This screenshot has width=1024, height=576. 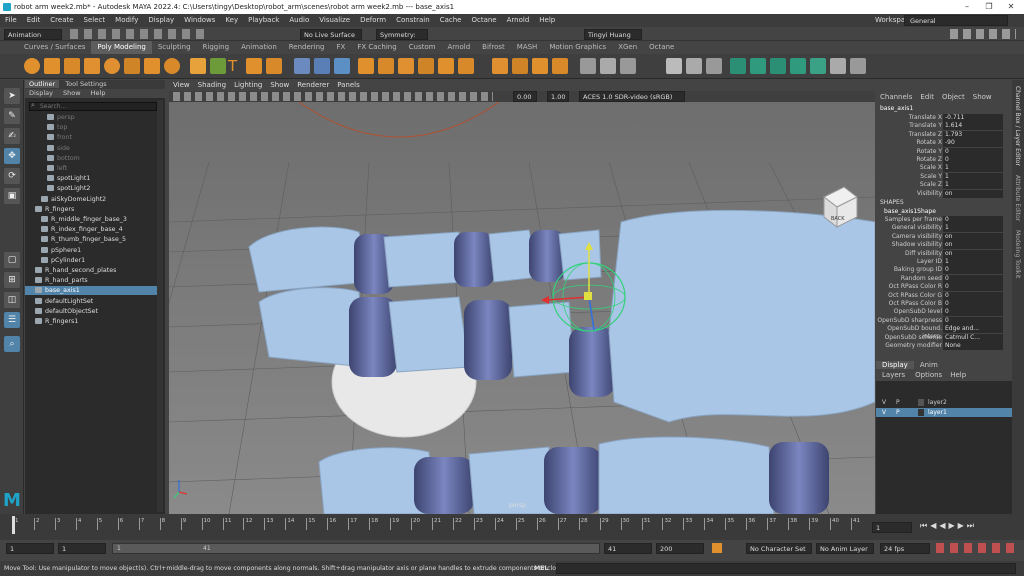 What do you see at coordinates (91, 321) in the screenshot?
I see `outliner-item: R_fingers1` at bounding box center [91, 321].